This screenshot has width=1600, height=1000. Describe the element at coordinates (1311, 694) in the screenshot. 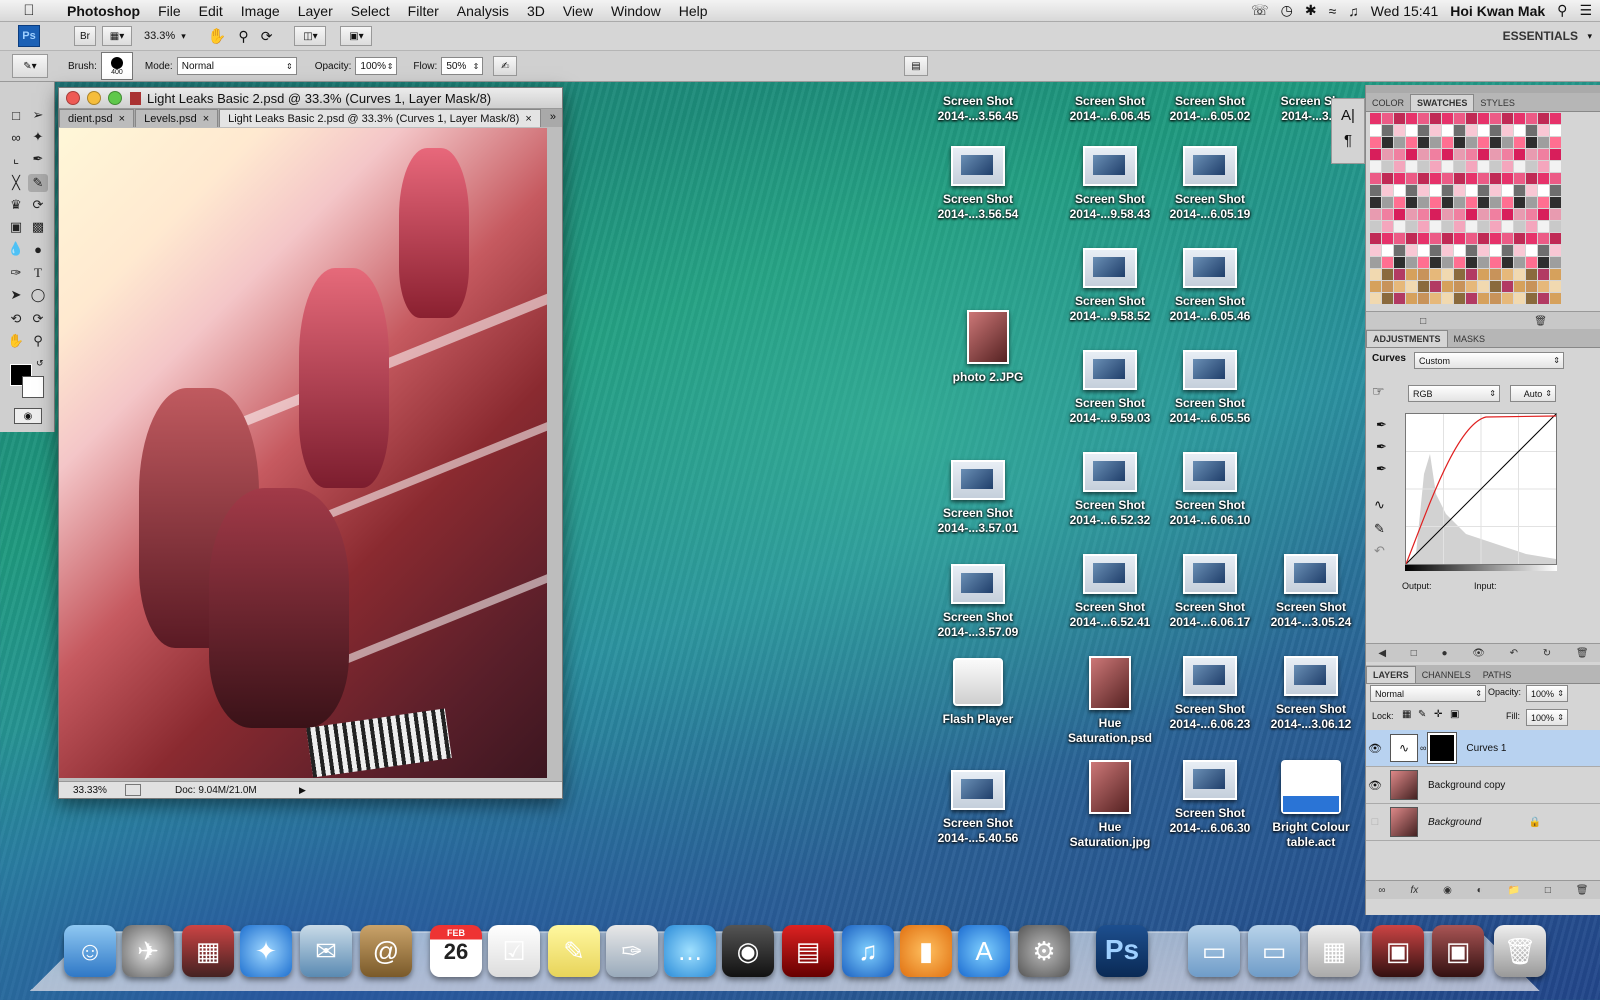

I see `desktop-icon-item: Screen Shot 2014-...3.06.12` at that location.